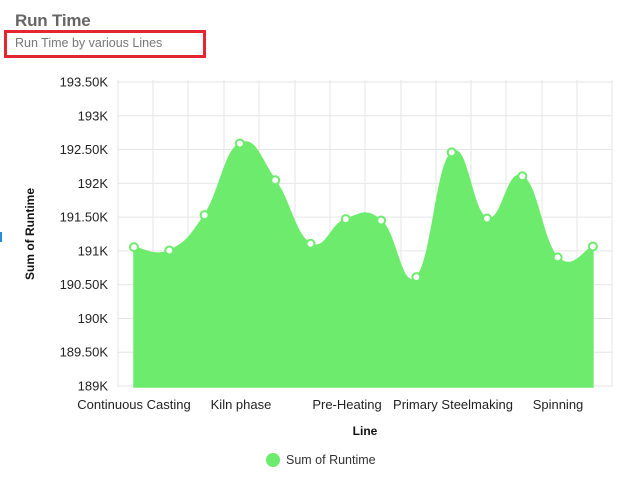 The height and width of the screenshot is (479, 633). Describe the element at coordinates (93, 250) in the screenshot. I see `y-tick-label: 191K` at that location.